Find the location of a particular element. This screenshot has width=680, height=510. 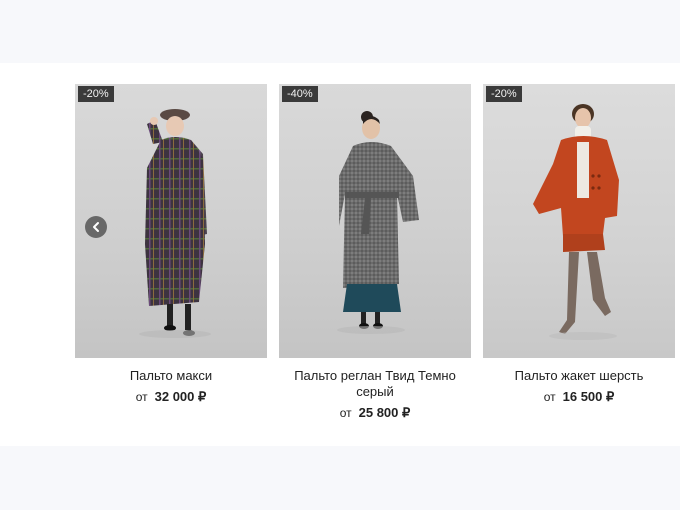

product-price: от 32 000 ₽ is located at coordinates (171, 397).